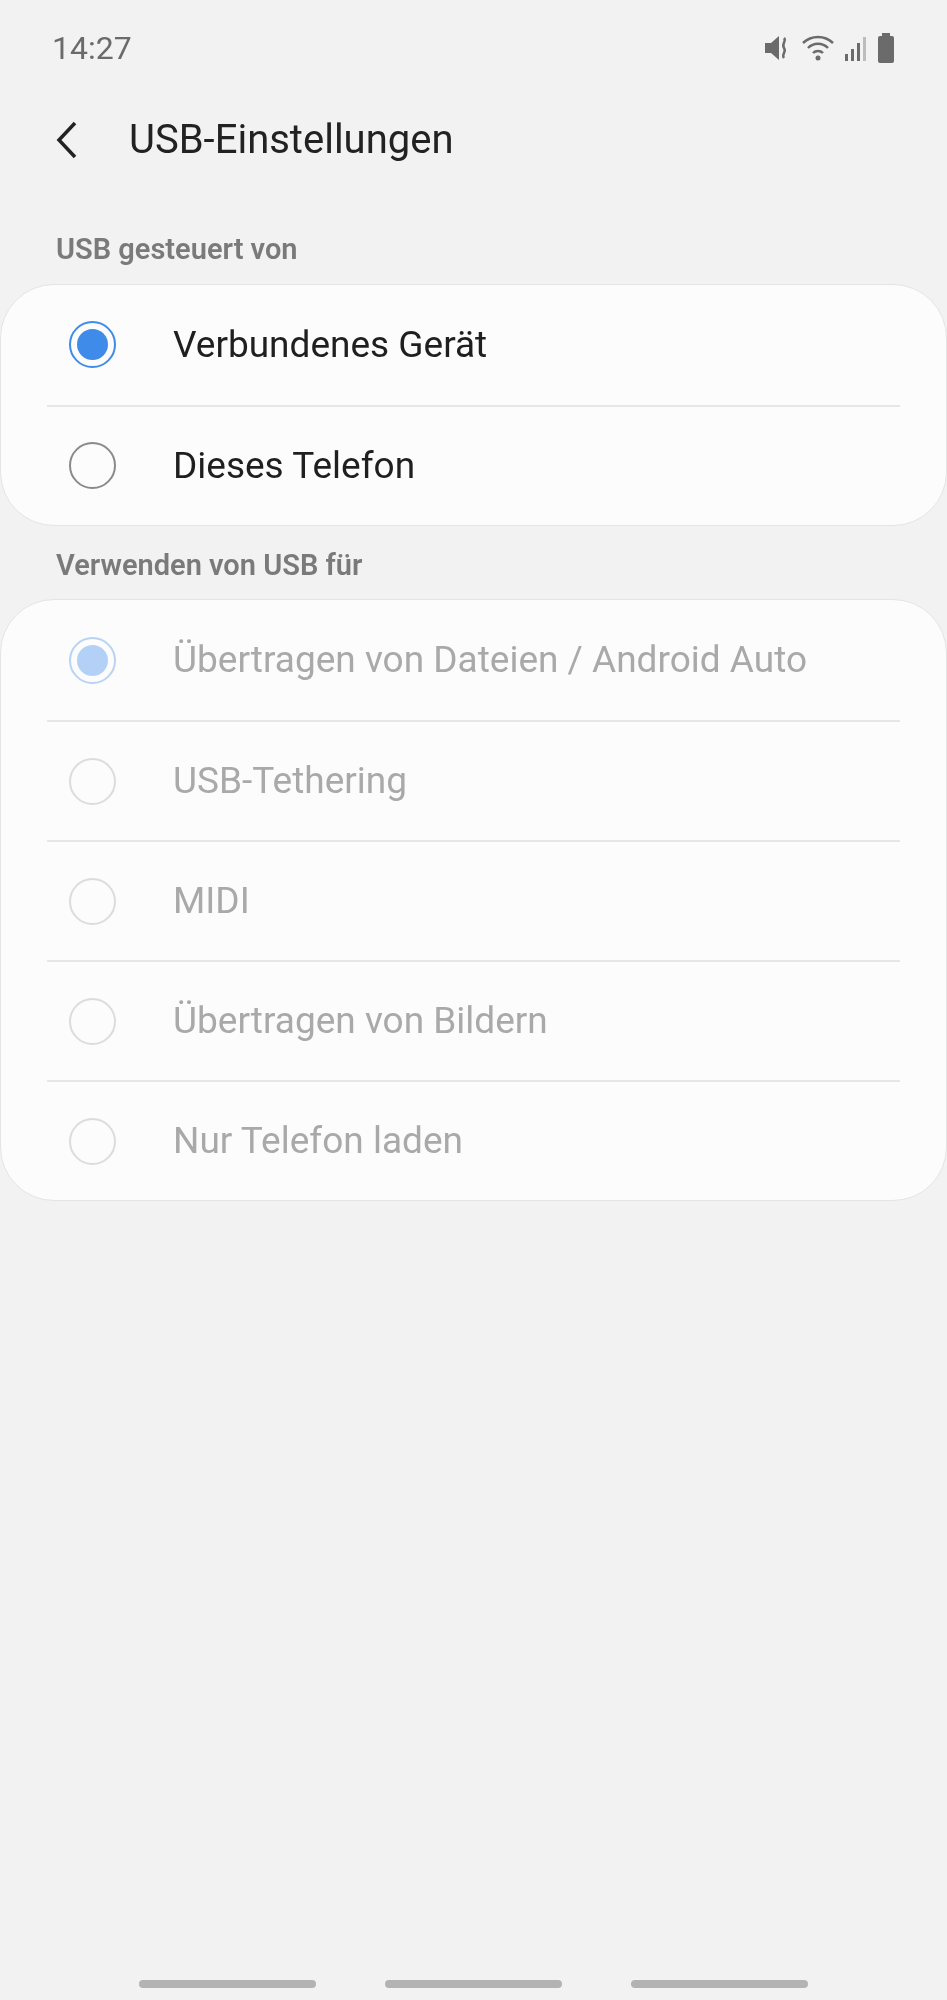 The image size is (947, 2000). Describe the element at coordinates (291, 140) in the screenshot. I see `page-title: USB-Einstellungen` at that location.